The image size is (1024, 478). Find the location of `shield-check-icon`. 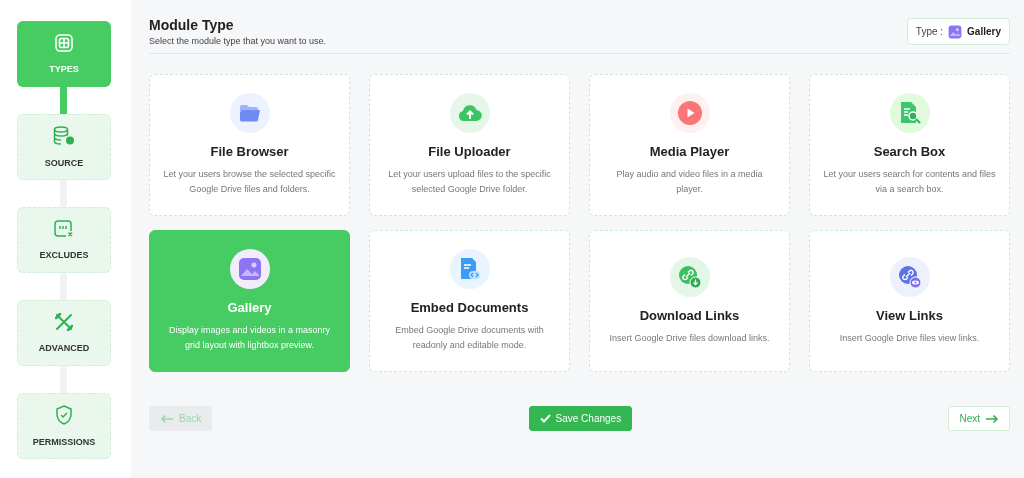

shield-check-icon is located at coordinates (64, 415).